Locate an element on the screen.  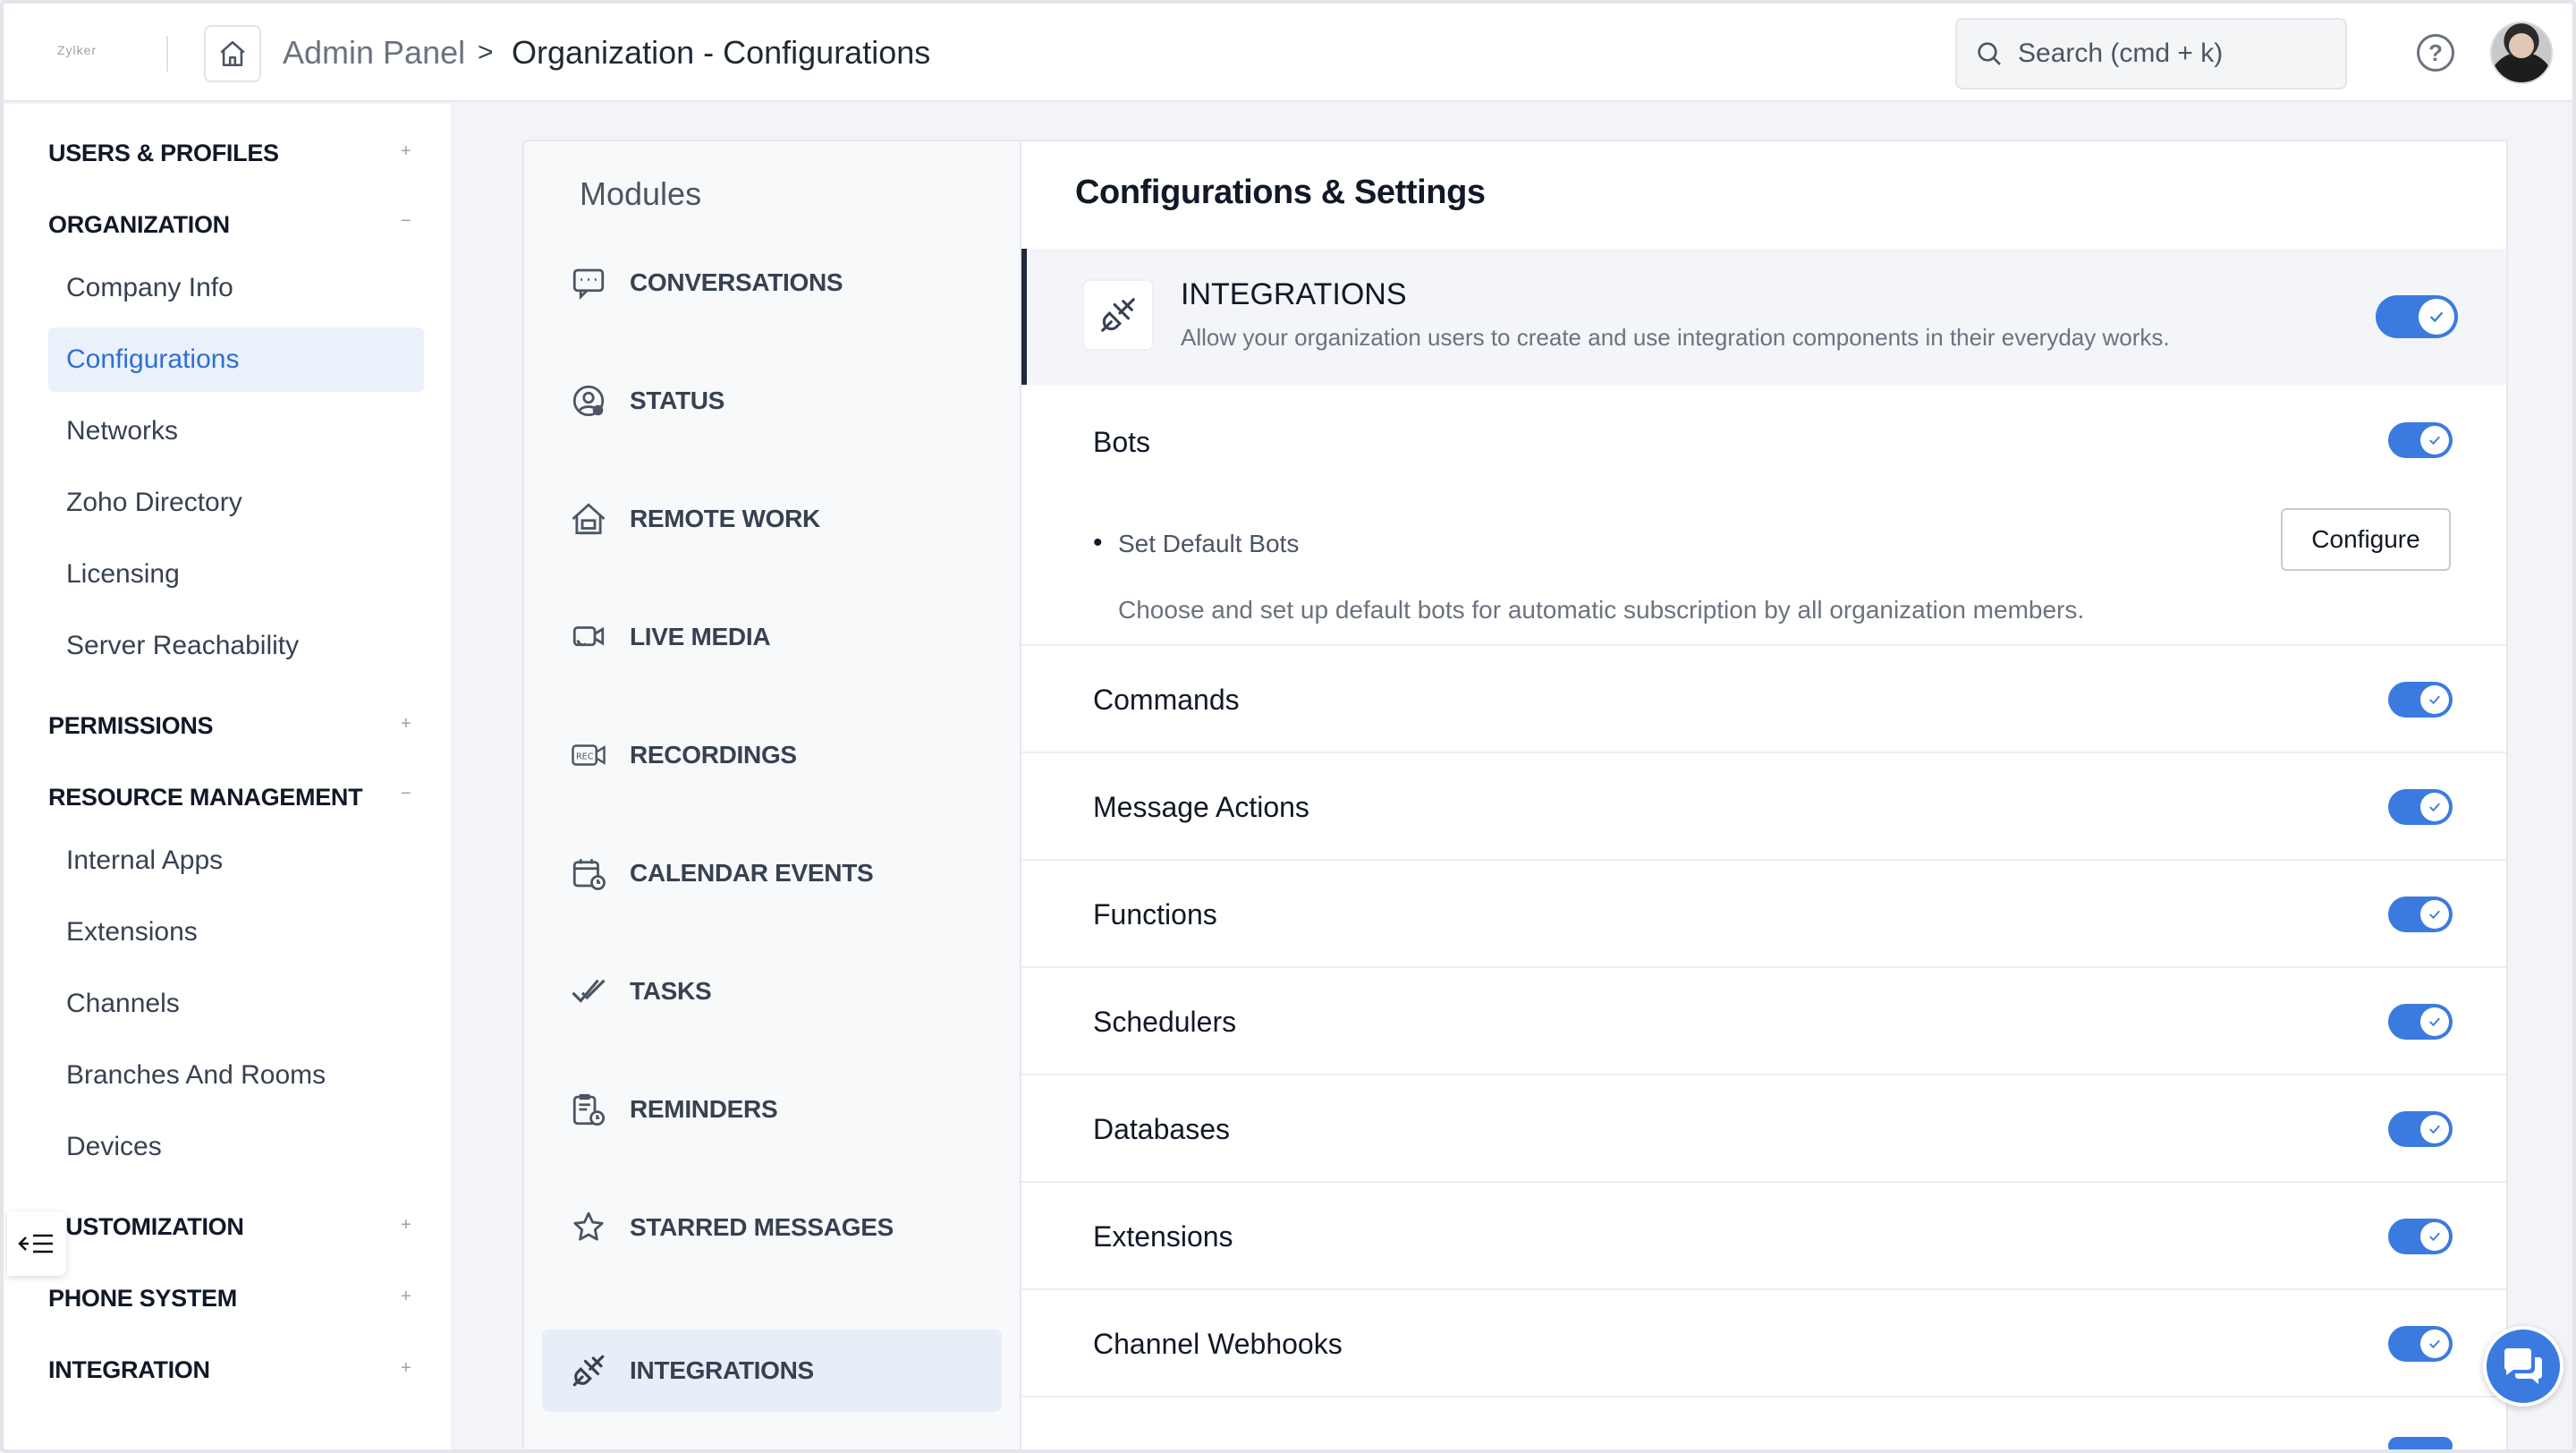
sidebar-item-extensions: Extensions is located at coordinates (236, 932).